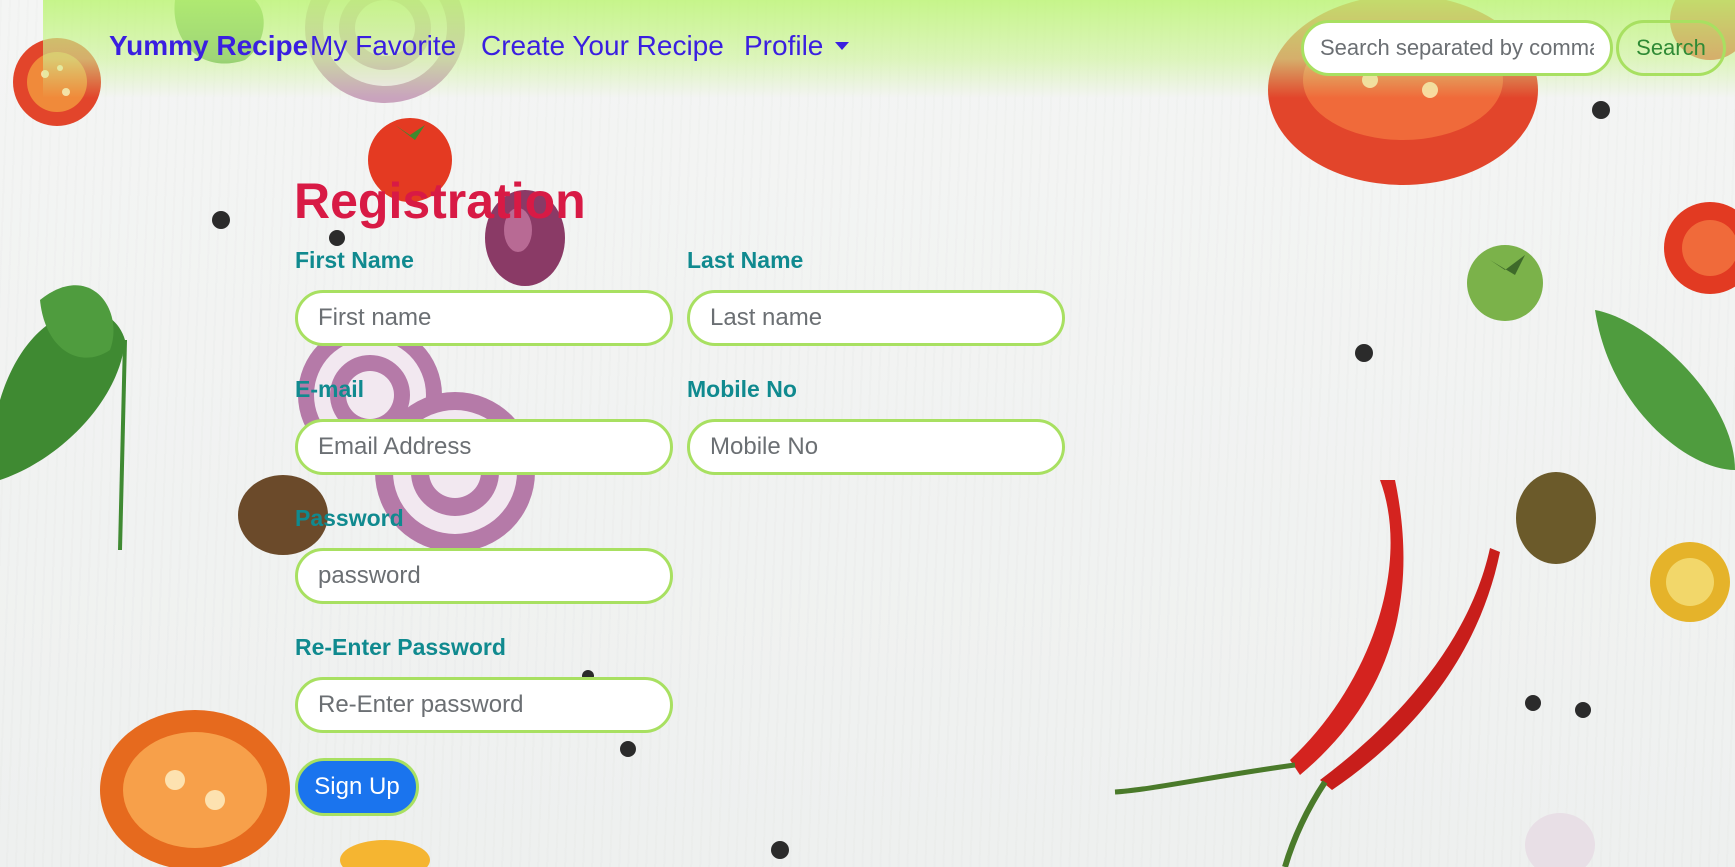 This screenshot has width=1735, height=867. Describe the element at coordinates (440, 201) in the screenshot. I see `page-title: Registration` at that location.